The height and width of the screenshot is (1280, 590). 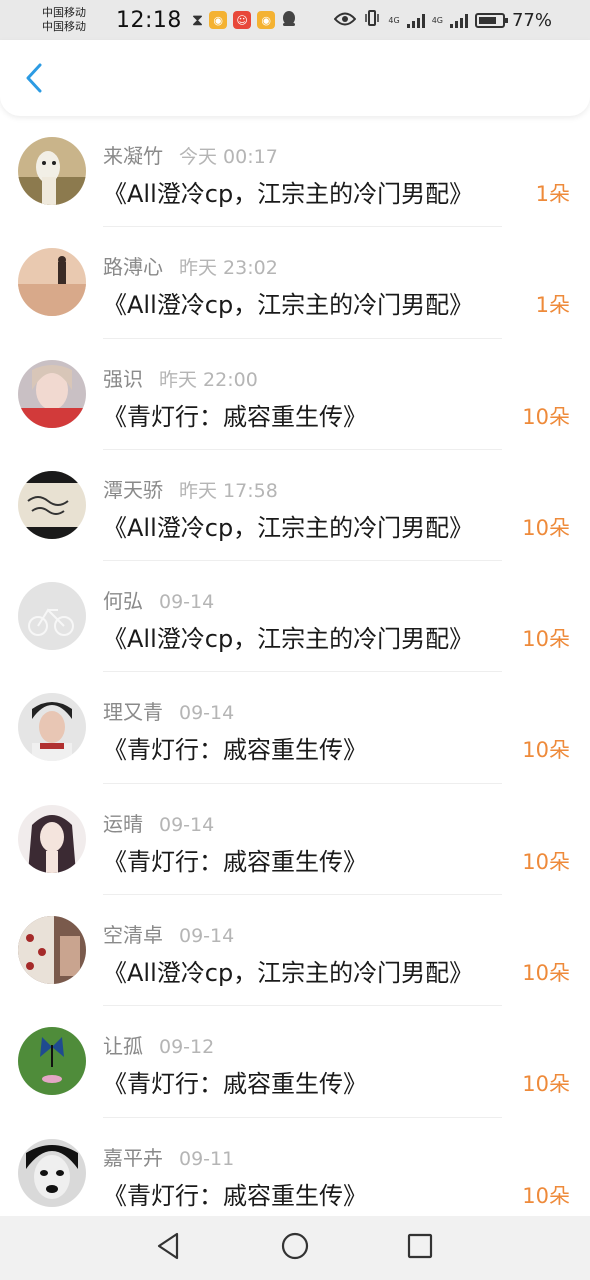 What do you see at coordinates (123, 601) in the screenshot?
I see `sender-name-text: 何弘` at bounding box center [123, 601].